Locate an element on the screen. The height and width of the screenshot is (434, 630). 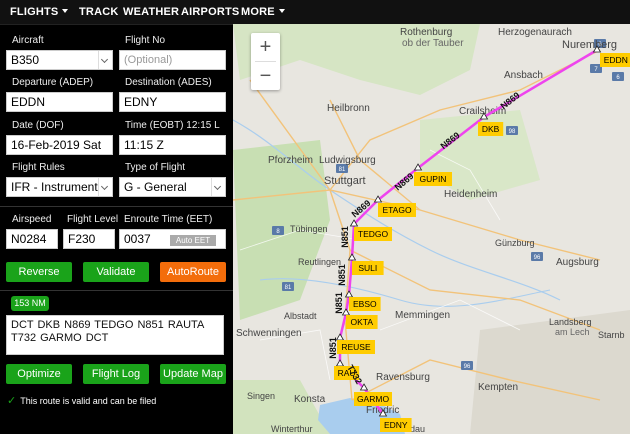
flight-rules-value: IFR - Instrument is located at coordinates (54, 187).